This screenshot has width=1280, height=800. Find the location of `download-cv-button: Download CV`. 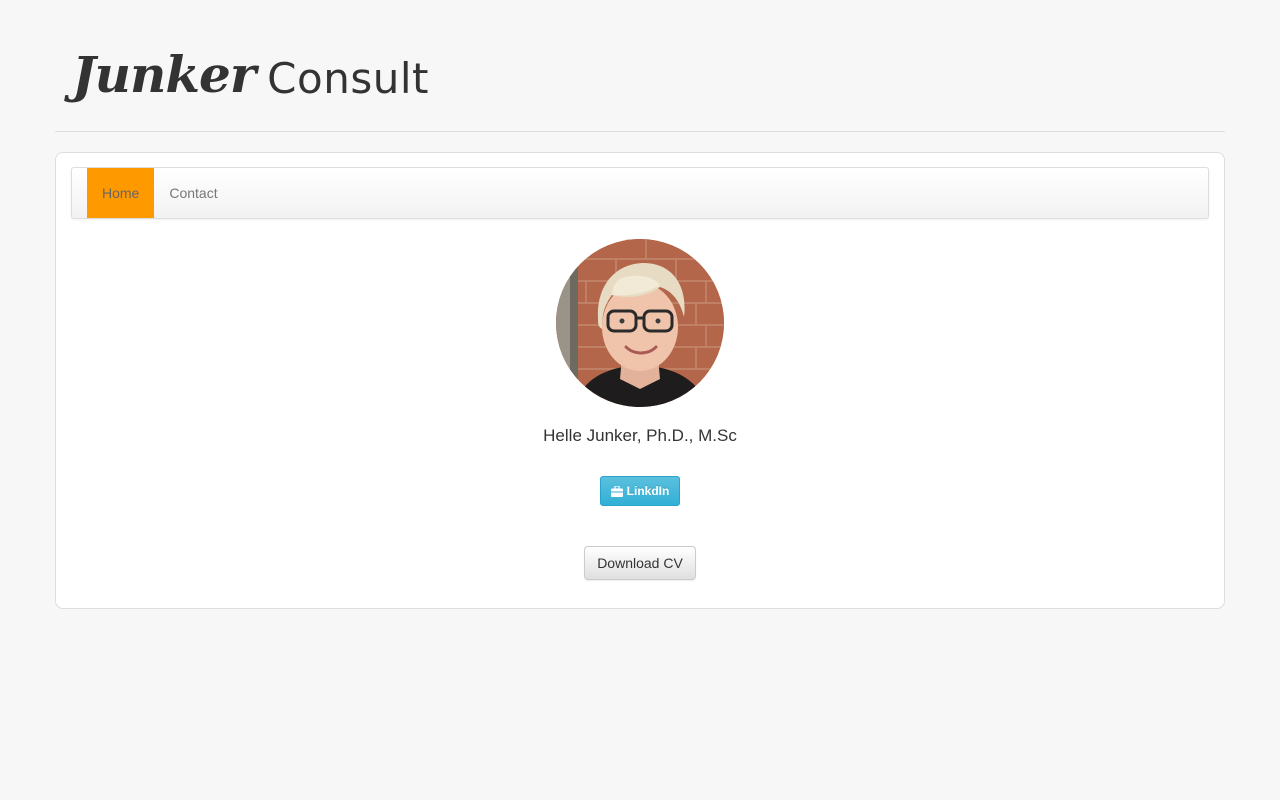

download-cv-button: Download CV is located at coordinates (640, 563).